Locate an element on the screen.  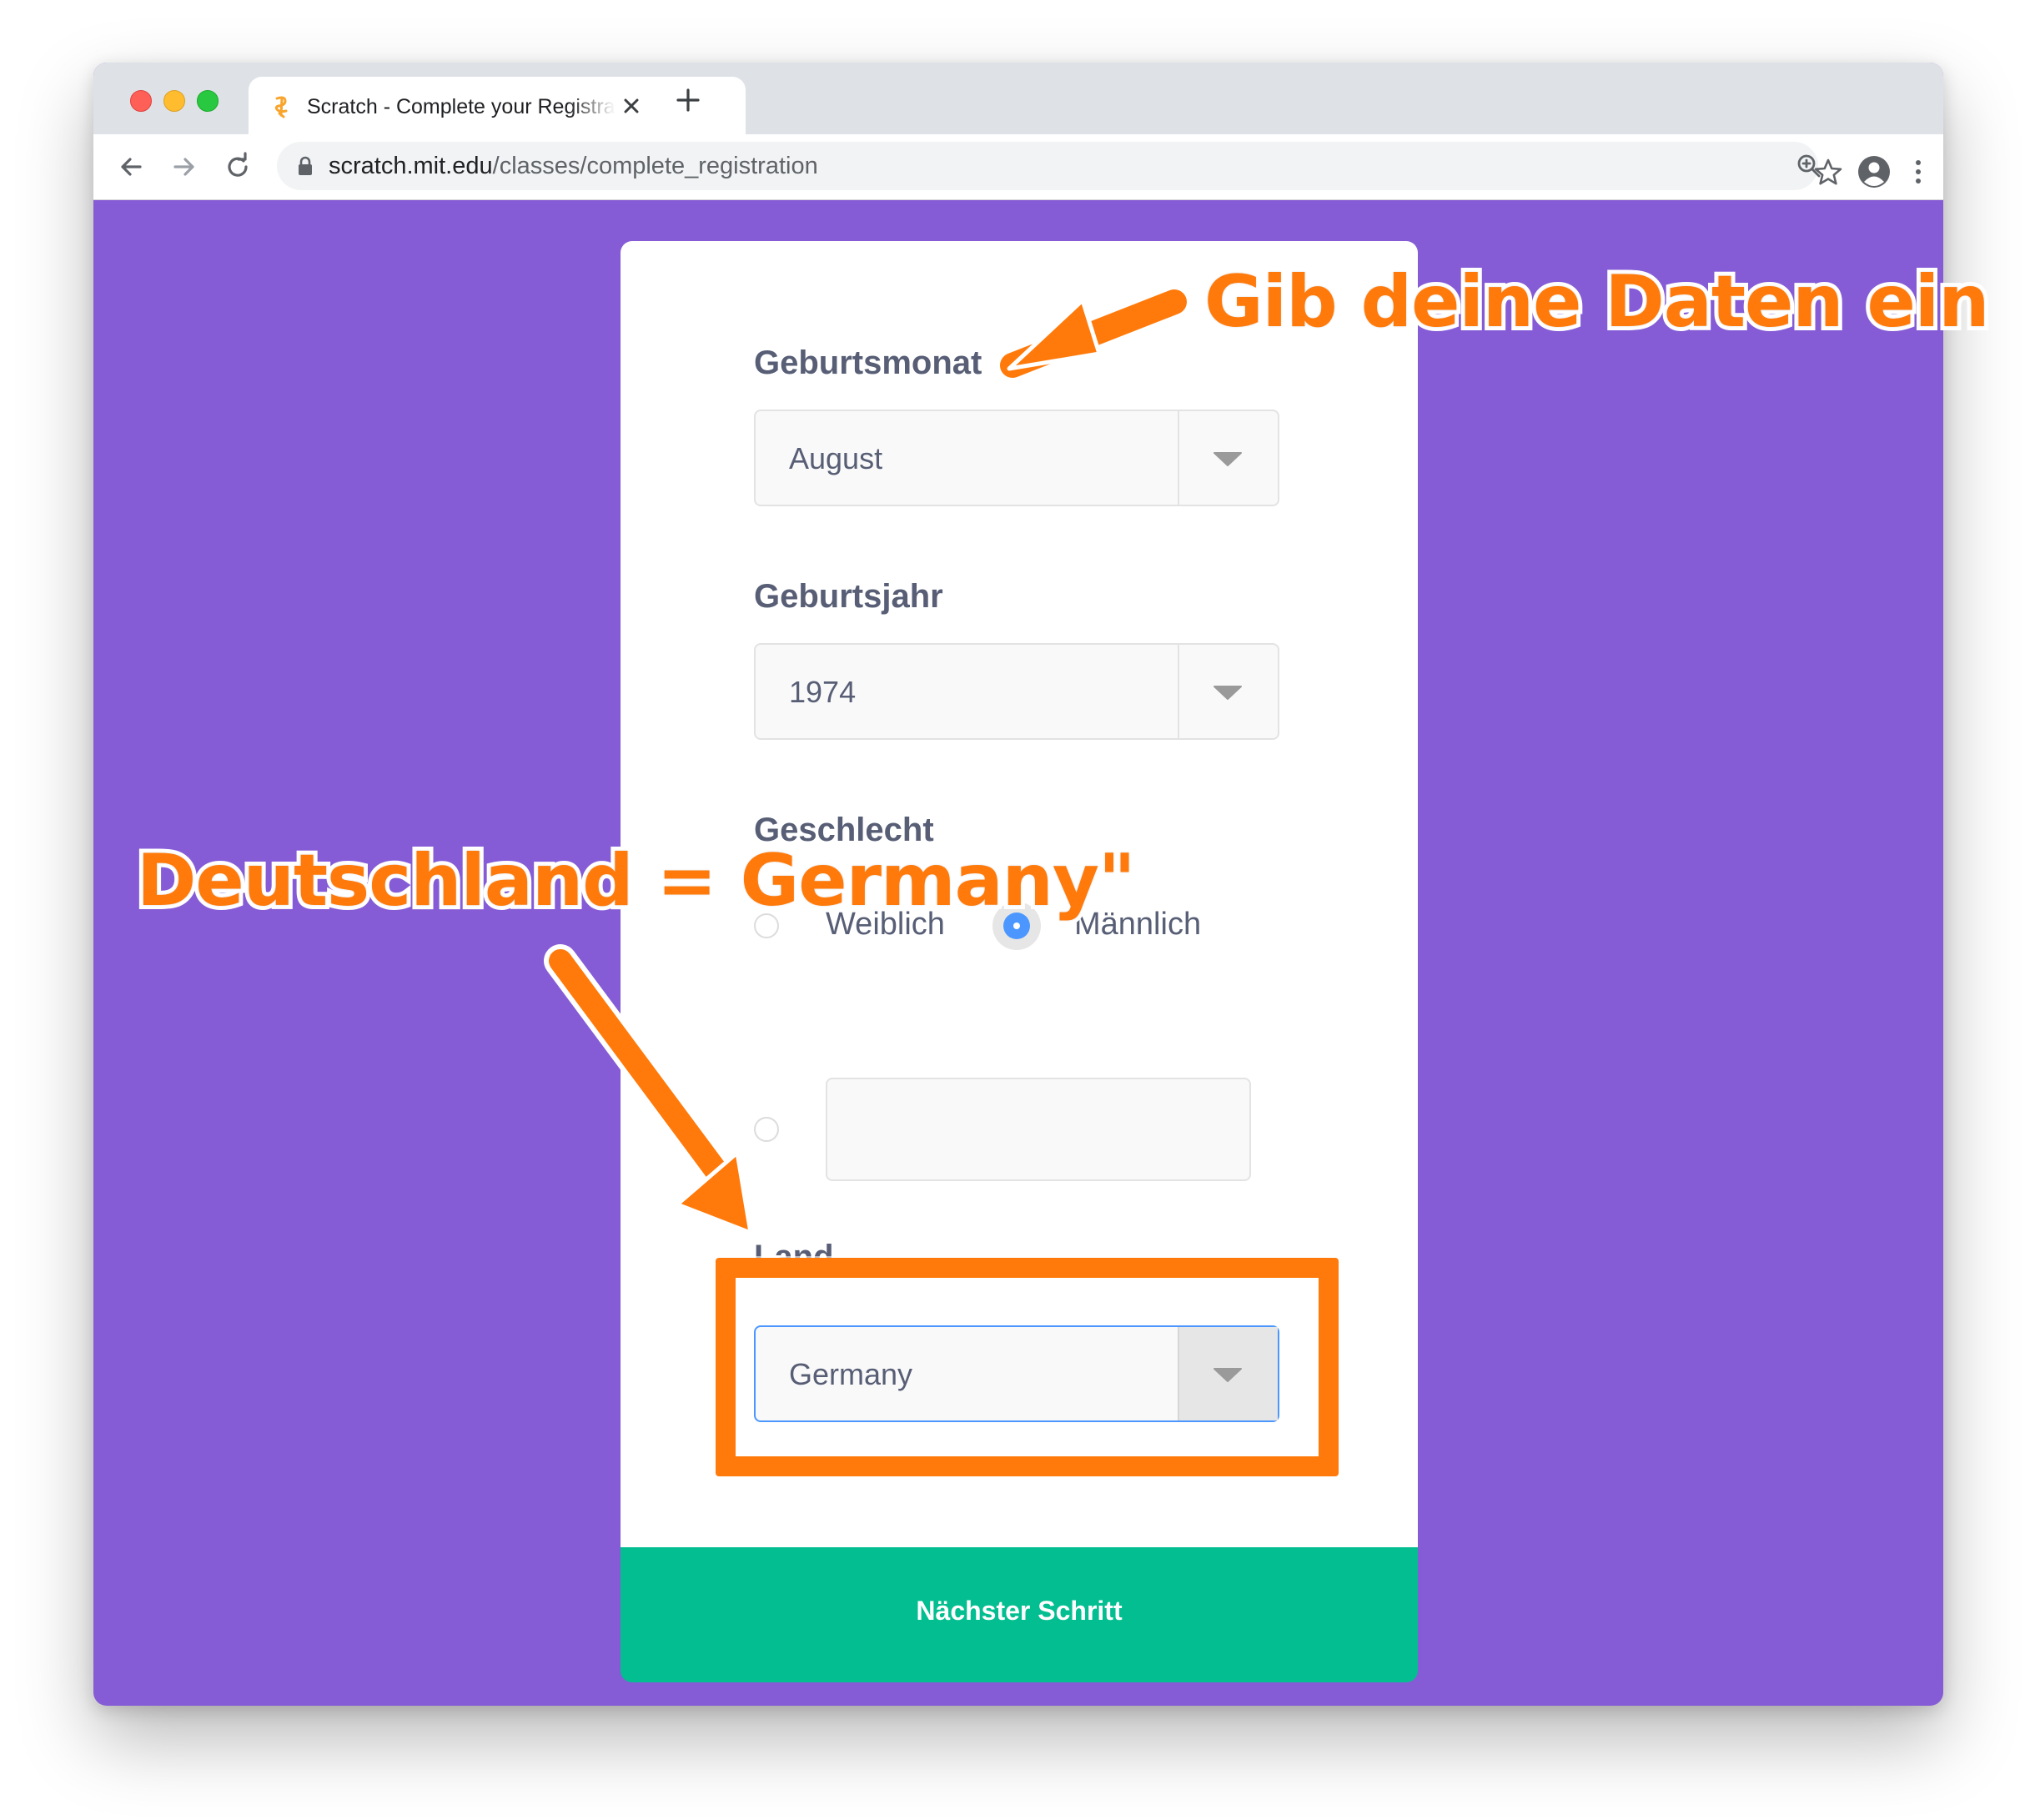
profile-icon is located at coordinates (1874, 171).